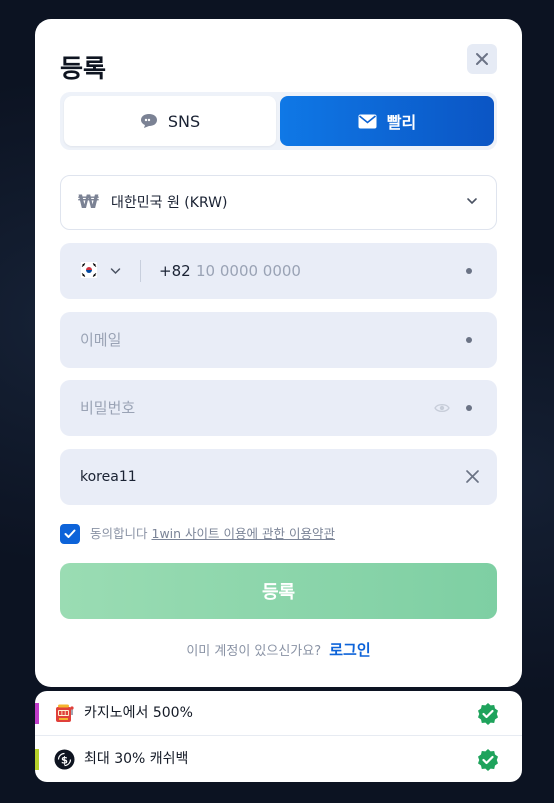 The height and width of the screenshot is (803, 554). Describe the element at coordinates (148, 121) in the screenshot. I see `chat-bubble-icon` at that location.